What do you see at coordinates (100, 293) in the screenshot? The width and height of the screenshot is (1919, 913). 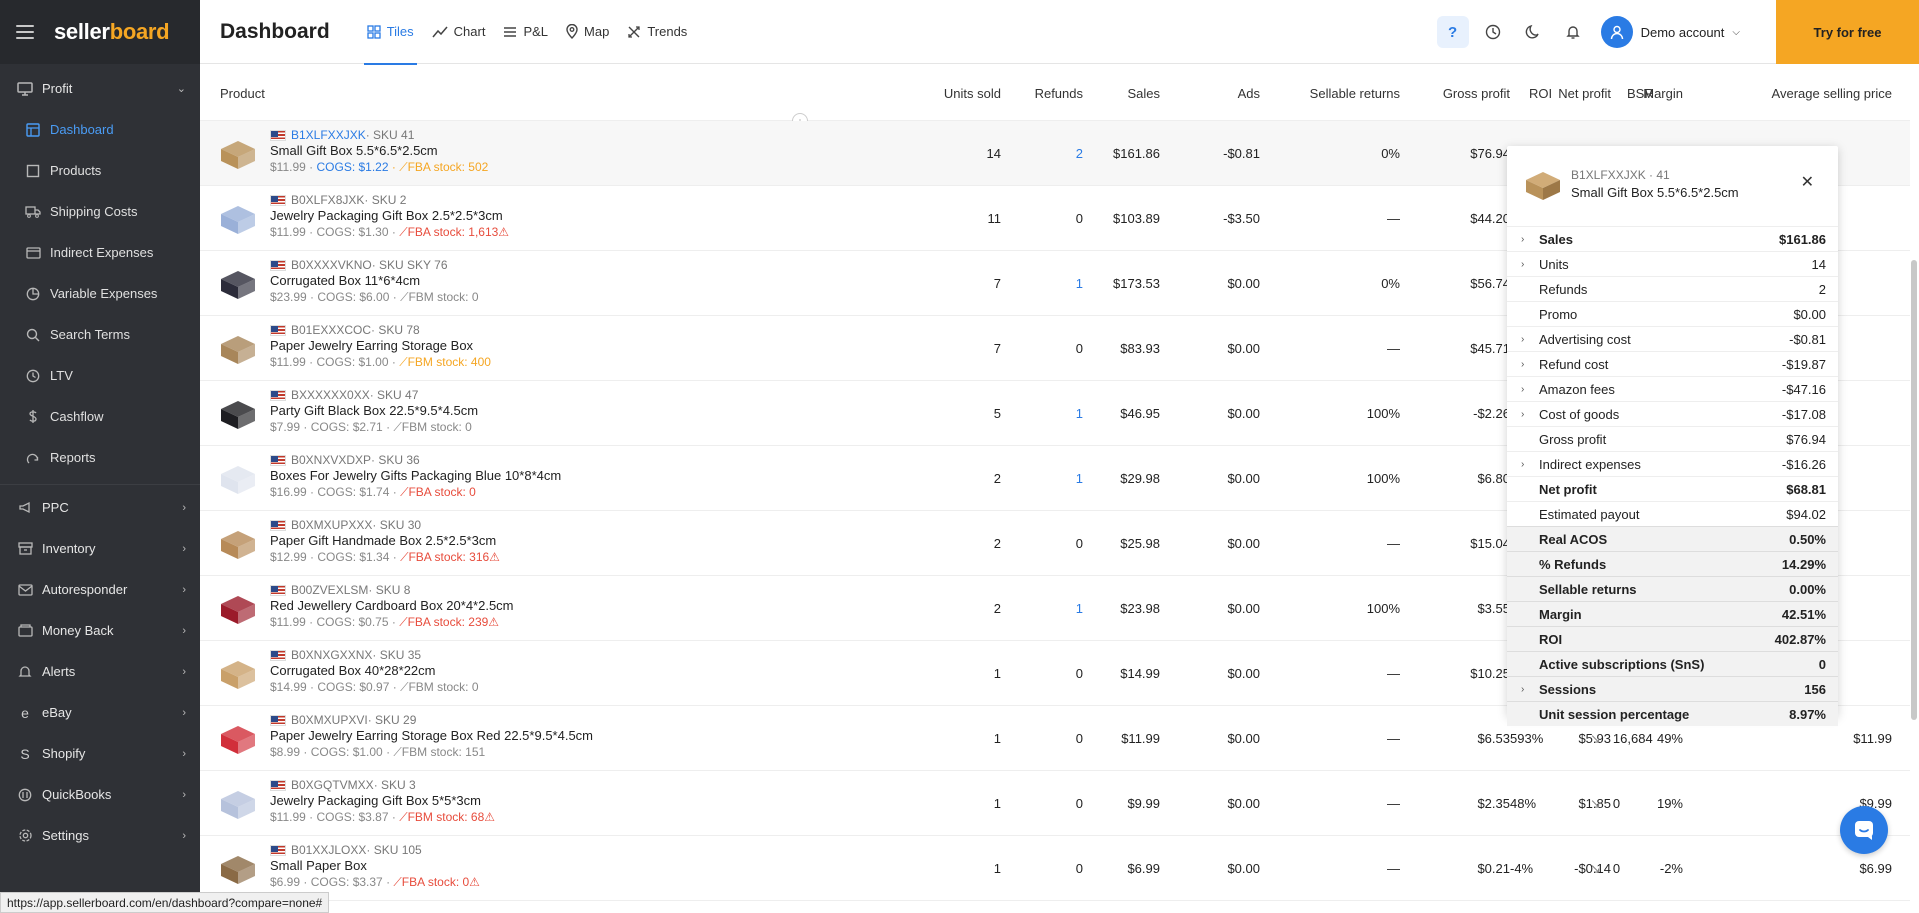 I see `sidebar-item-variable-expenses: Variable Expenses` at bounding box center [100, 293].